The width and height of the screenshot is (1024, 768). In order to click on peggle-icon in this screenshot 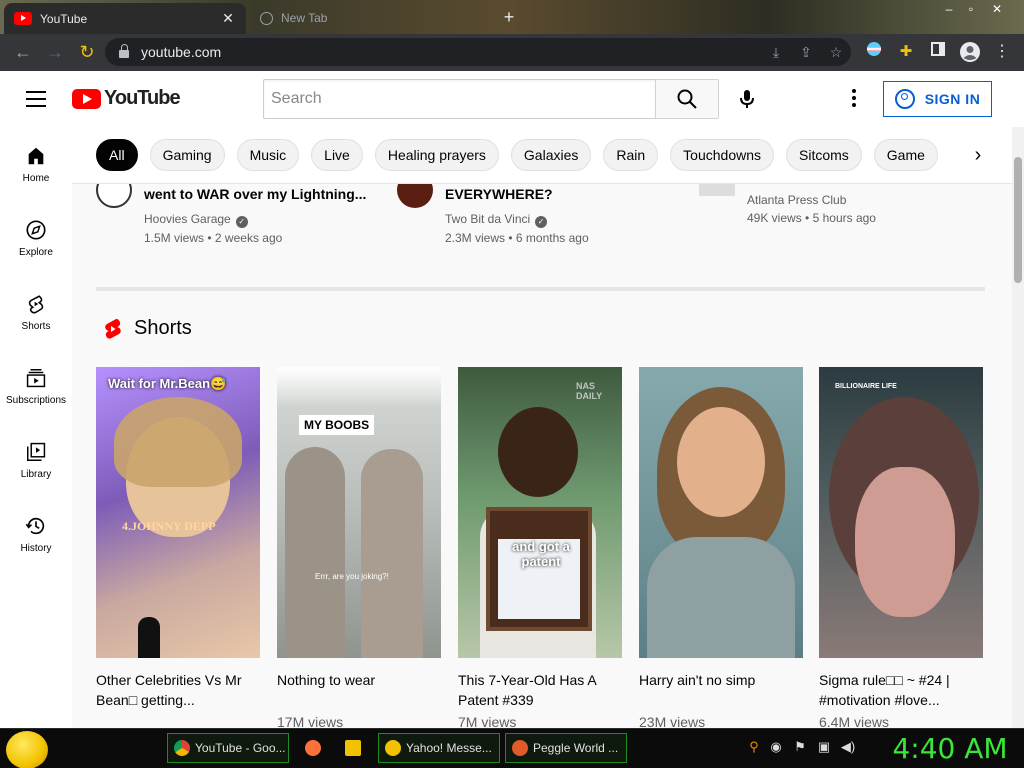, I will do `click(520, 748)`.